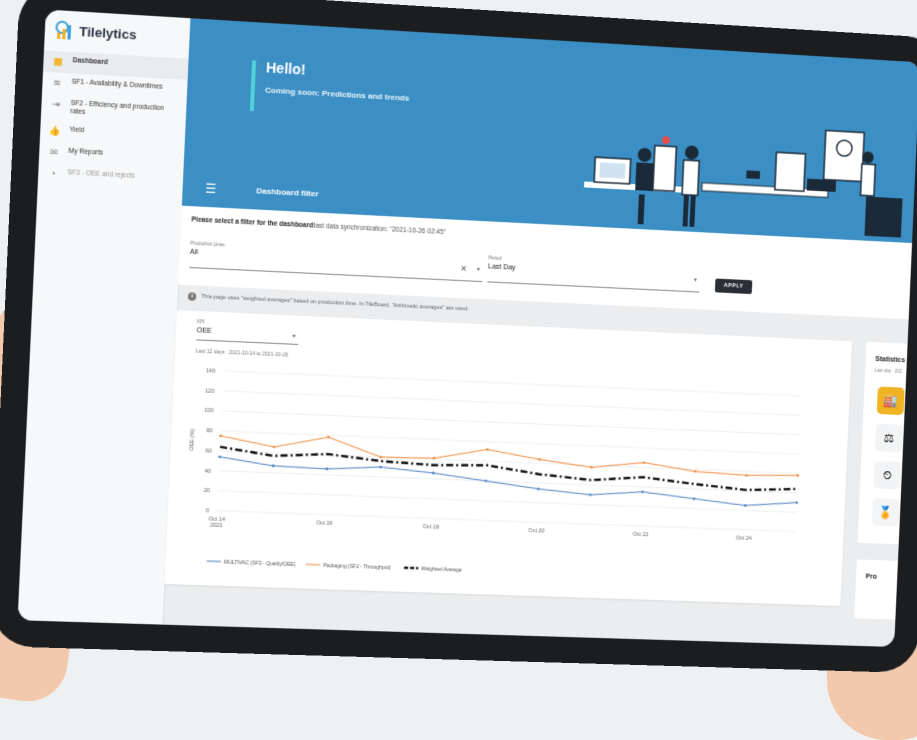  I want to click on kpi-select: KPI OEE ▼, so click(247, 333).